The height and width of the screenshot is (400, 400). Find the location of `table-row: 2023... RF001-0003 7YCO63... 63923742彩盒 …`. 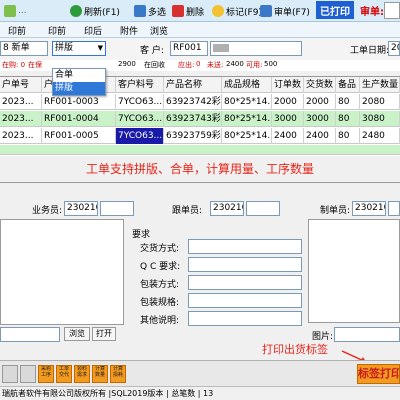

table-row: 2023... RF001-0003 7YCO63... 63923742彩盒 … is located at coordinates (200, 102).